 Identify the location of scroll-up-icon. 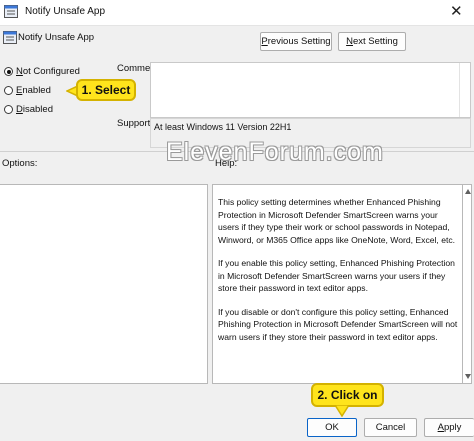
(468, 191).